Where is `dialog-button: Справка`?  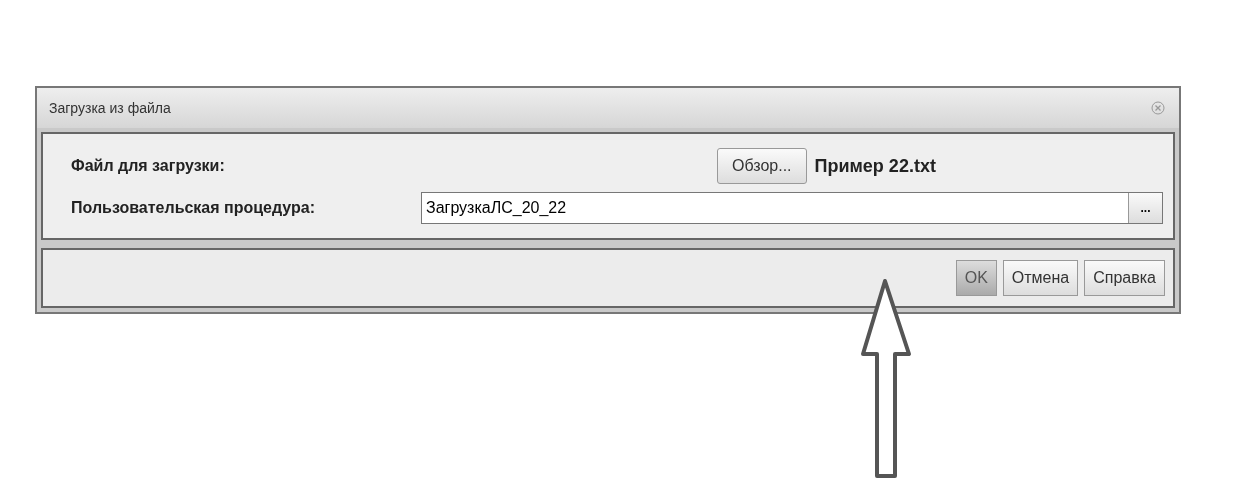
dialog-button: Справка is located at coordinates (1124, 278).